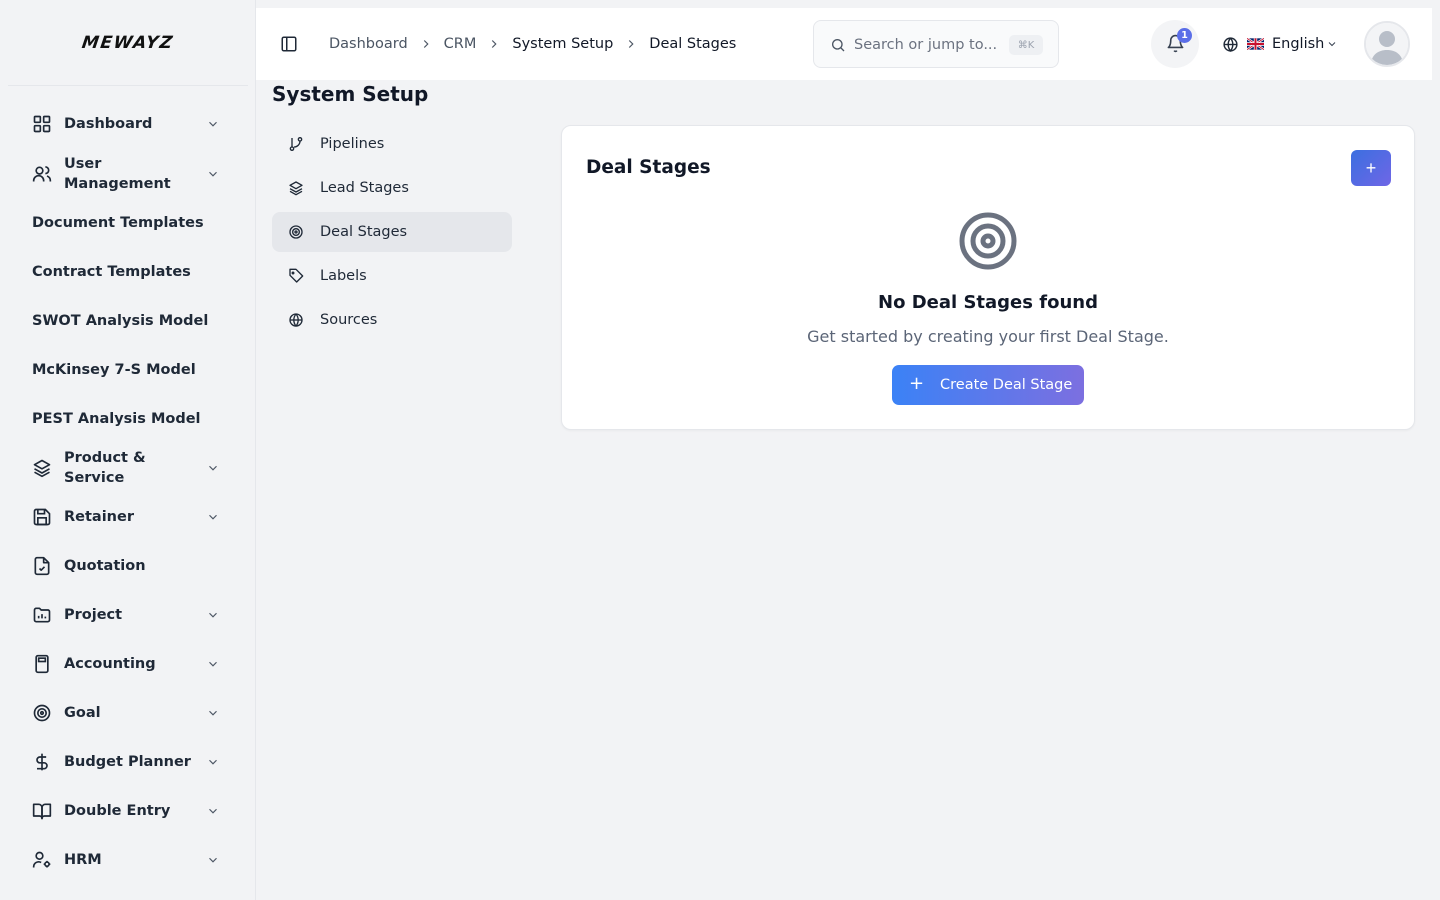 This screenshot has width=1440, height=900. Describe the element at coordinates (1371, 168) in the screenshot. I see `add-deal-stage-button: +` at that location.